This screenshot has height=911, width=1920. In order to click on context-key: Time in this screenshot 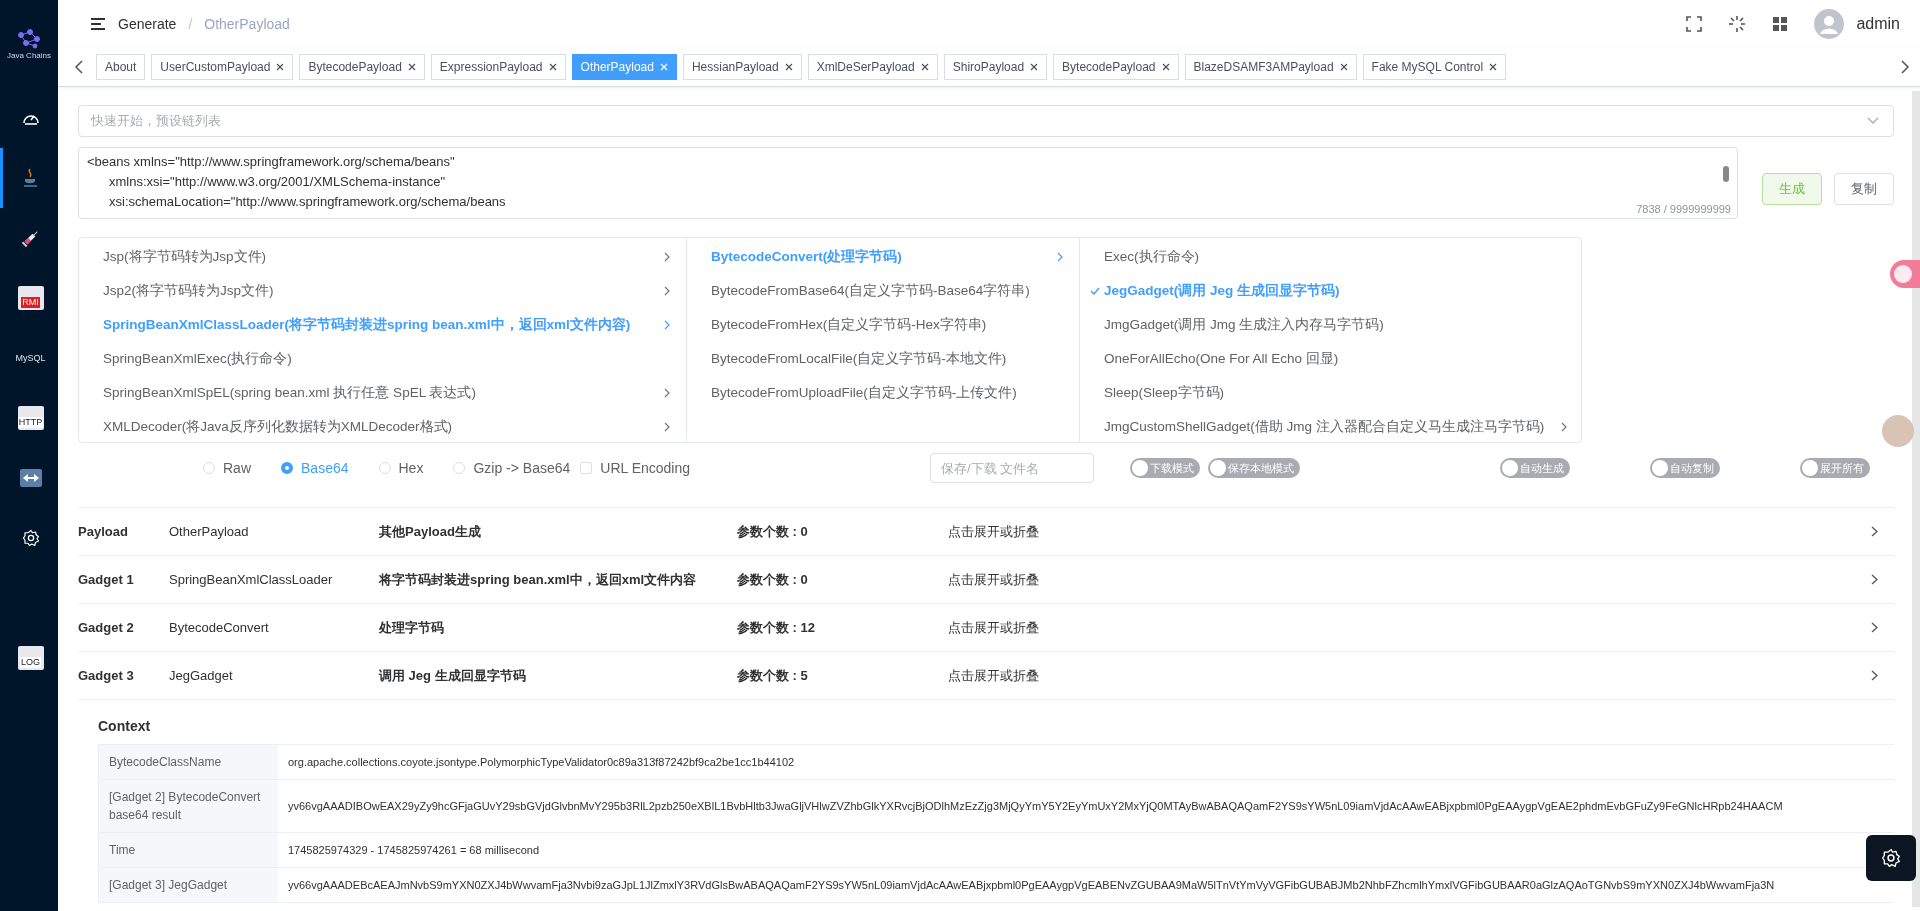, I will do `click(188, 850)`.